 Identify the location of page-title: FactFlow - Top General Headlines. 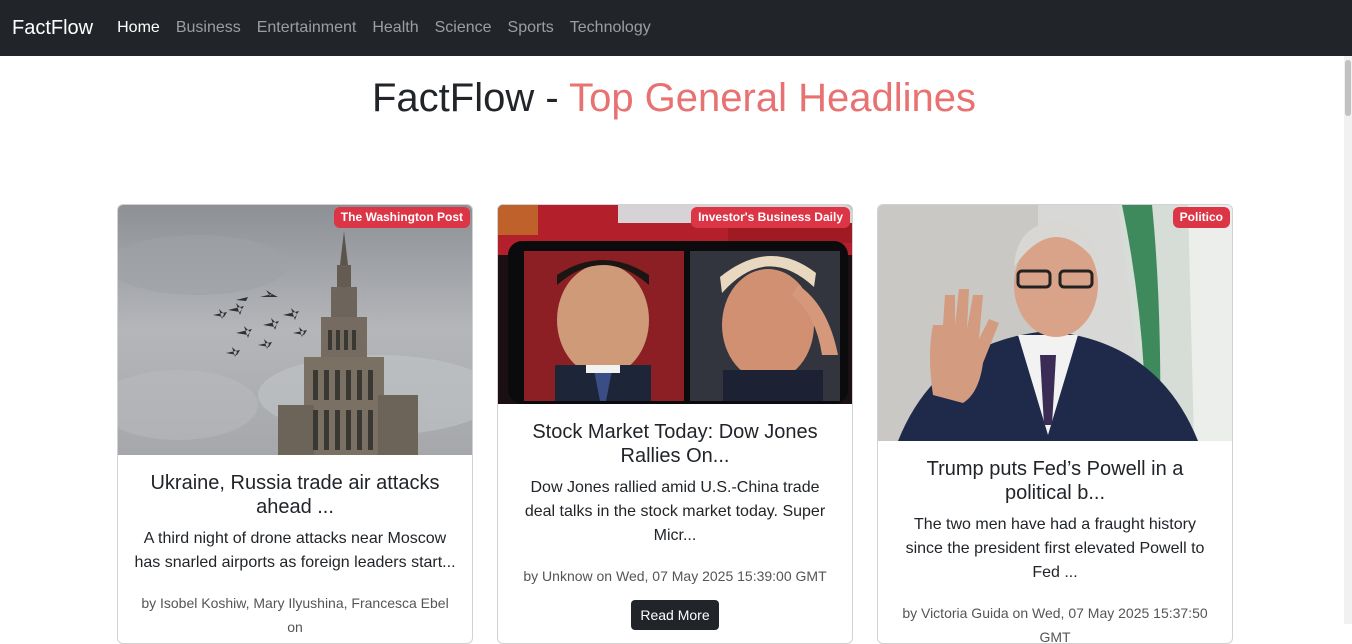
(674, 98).